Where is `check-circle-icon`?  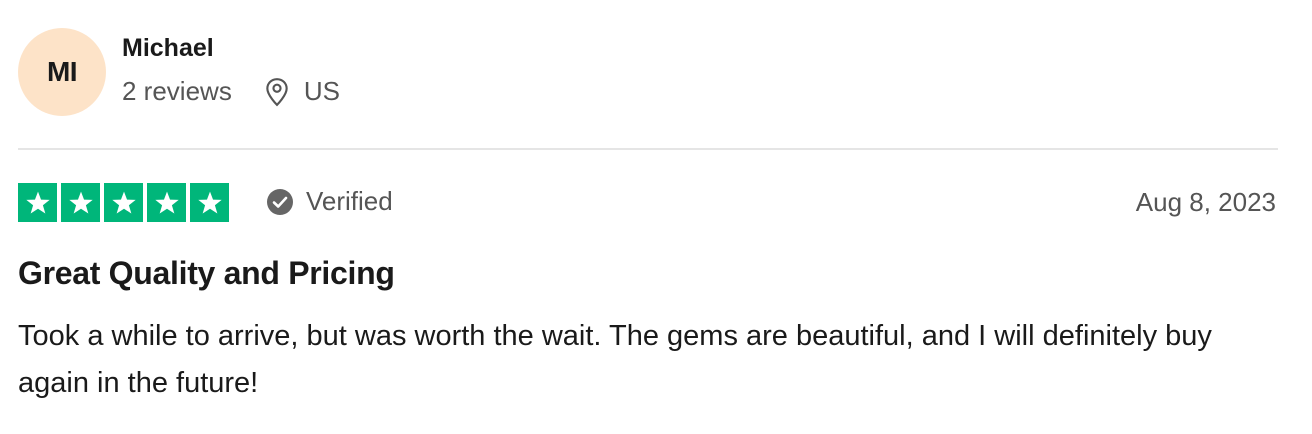
check-circle-icon is located at coordinates (280, 201).